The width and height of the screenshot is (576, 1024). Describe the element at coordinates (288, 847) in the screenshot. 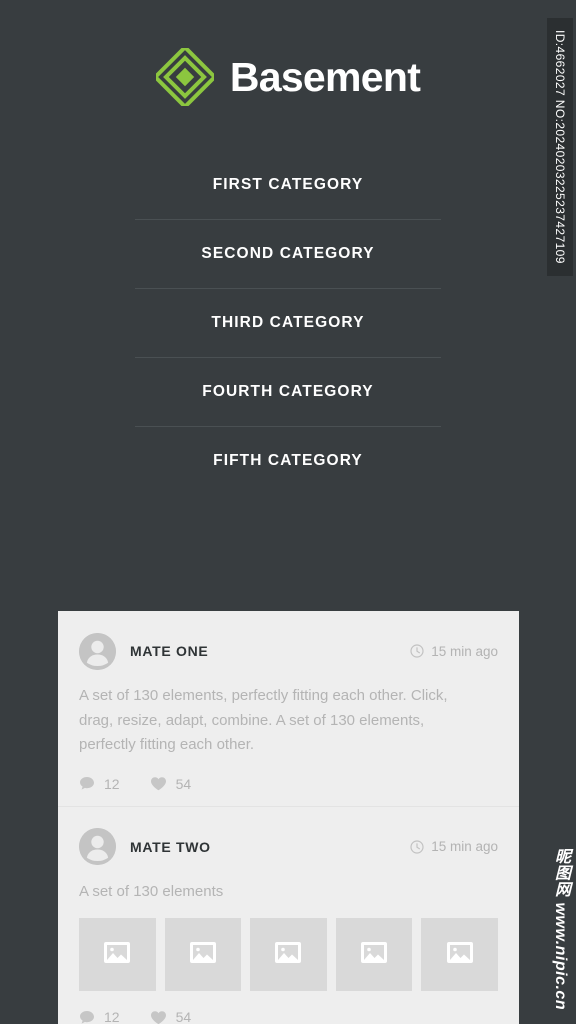

I see `post-header: MATE TWO 15 min ago` at that location.